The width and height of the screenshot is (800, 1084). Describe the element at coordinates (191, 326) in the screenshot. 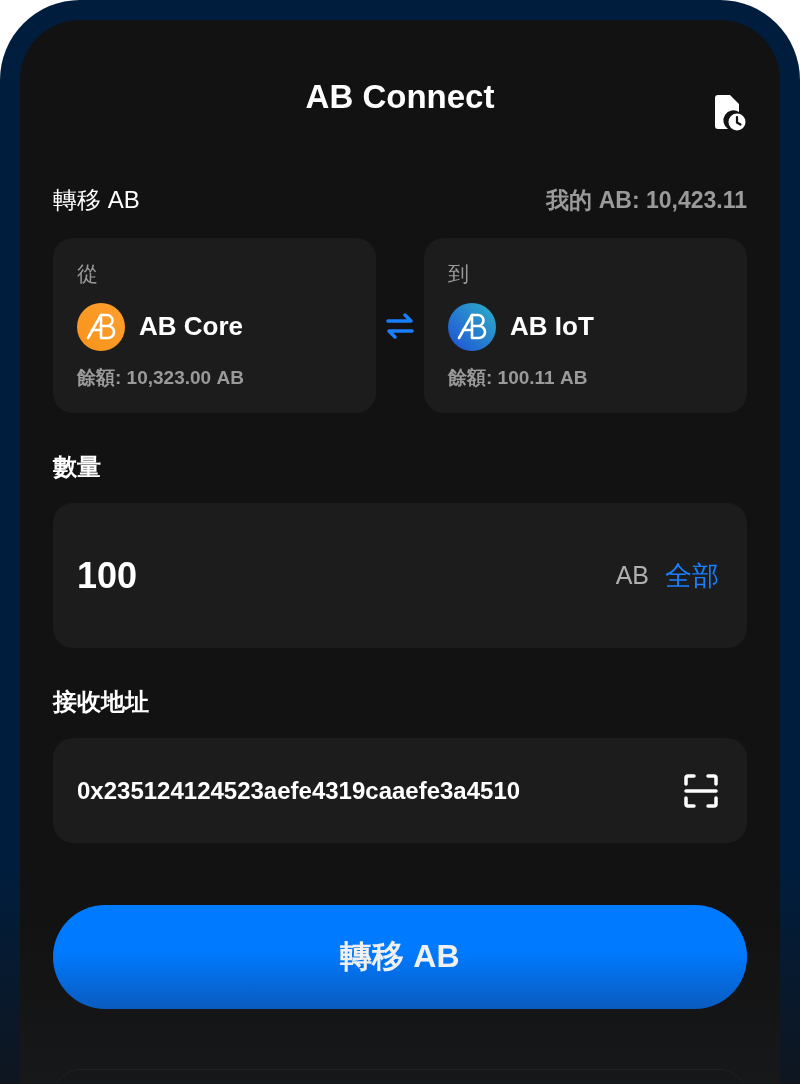

I see `account-name: AB Core` at that location.